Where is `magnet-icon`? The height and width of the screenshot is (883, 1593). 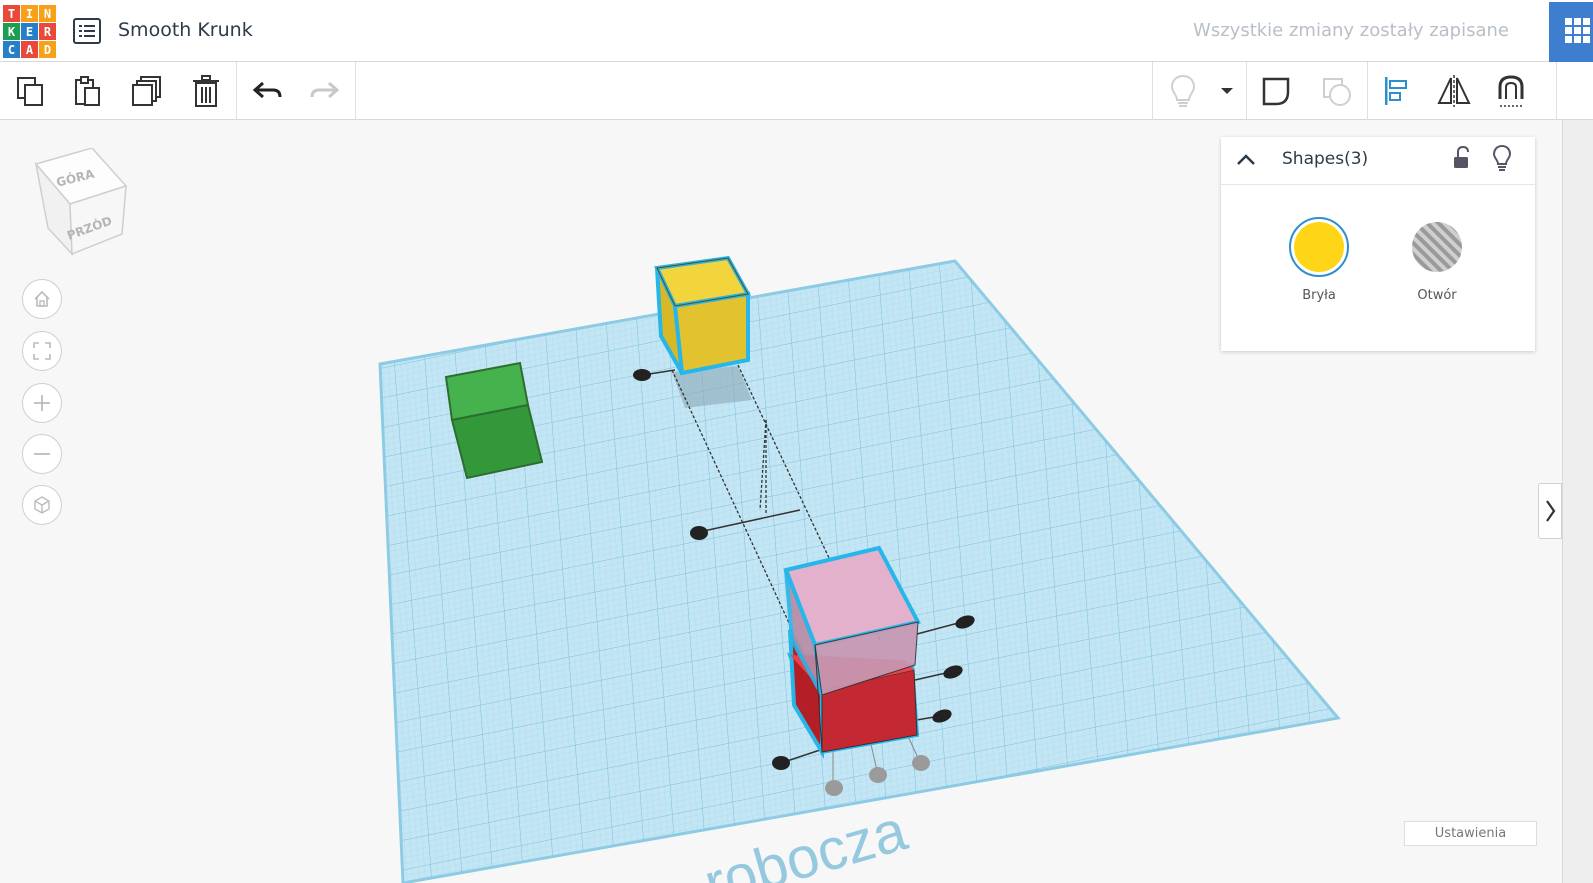
magnet-icon is located at coordinates (1511, 91).